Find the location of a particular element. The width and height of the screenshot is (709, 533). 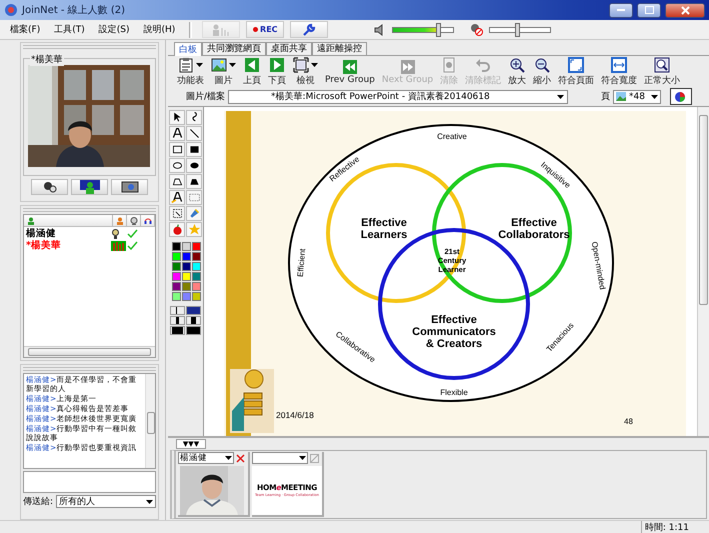

star-icon-icon is located at coordinates (194, 229).